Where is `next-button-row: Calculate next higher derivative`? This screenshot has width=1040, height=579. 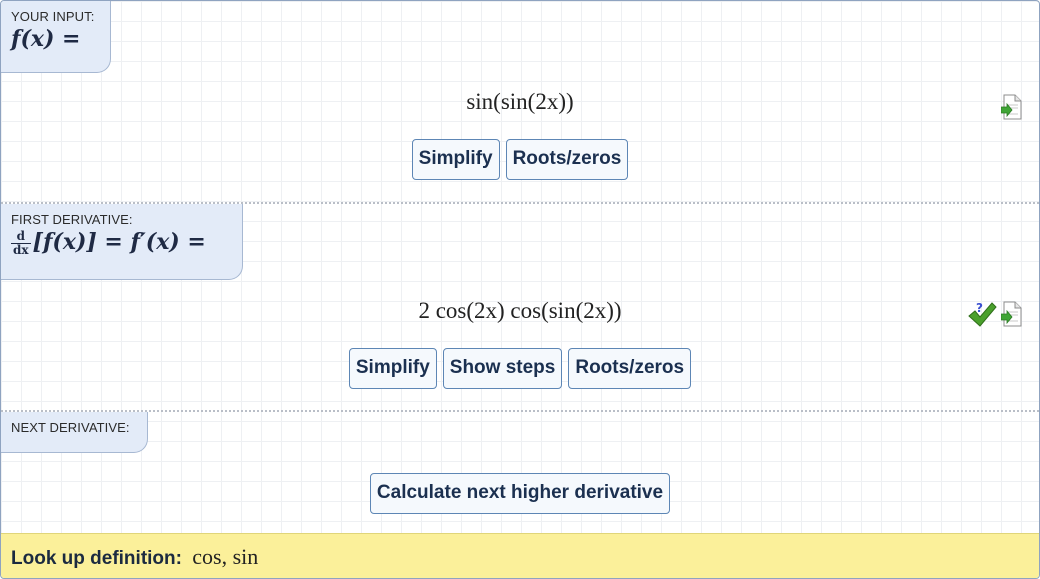 next-button-row: Calculate next higher derivative is located at coordinates (520, 493).